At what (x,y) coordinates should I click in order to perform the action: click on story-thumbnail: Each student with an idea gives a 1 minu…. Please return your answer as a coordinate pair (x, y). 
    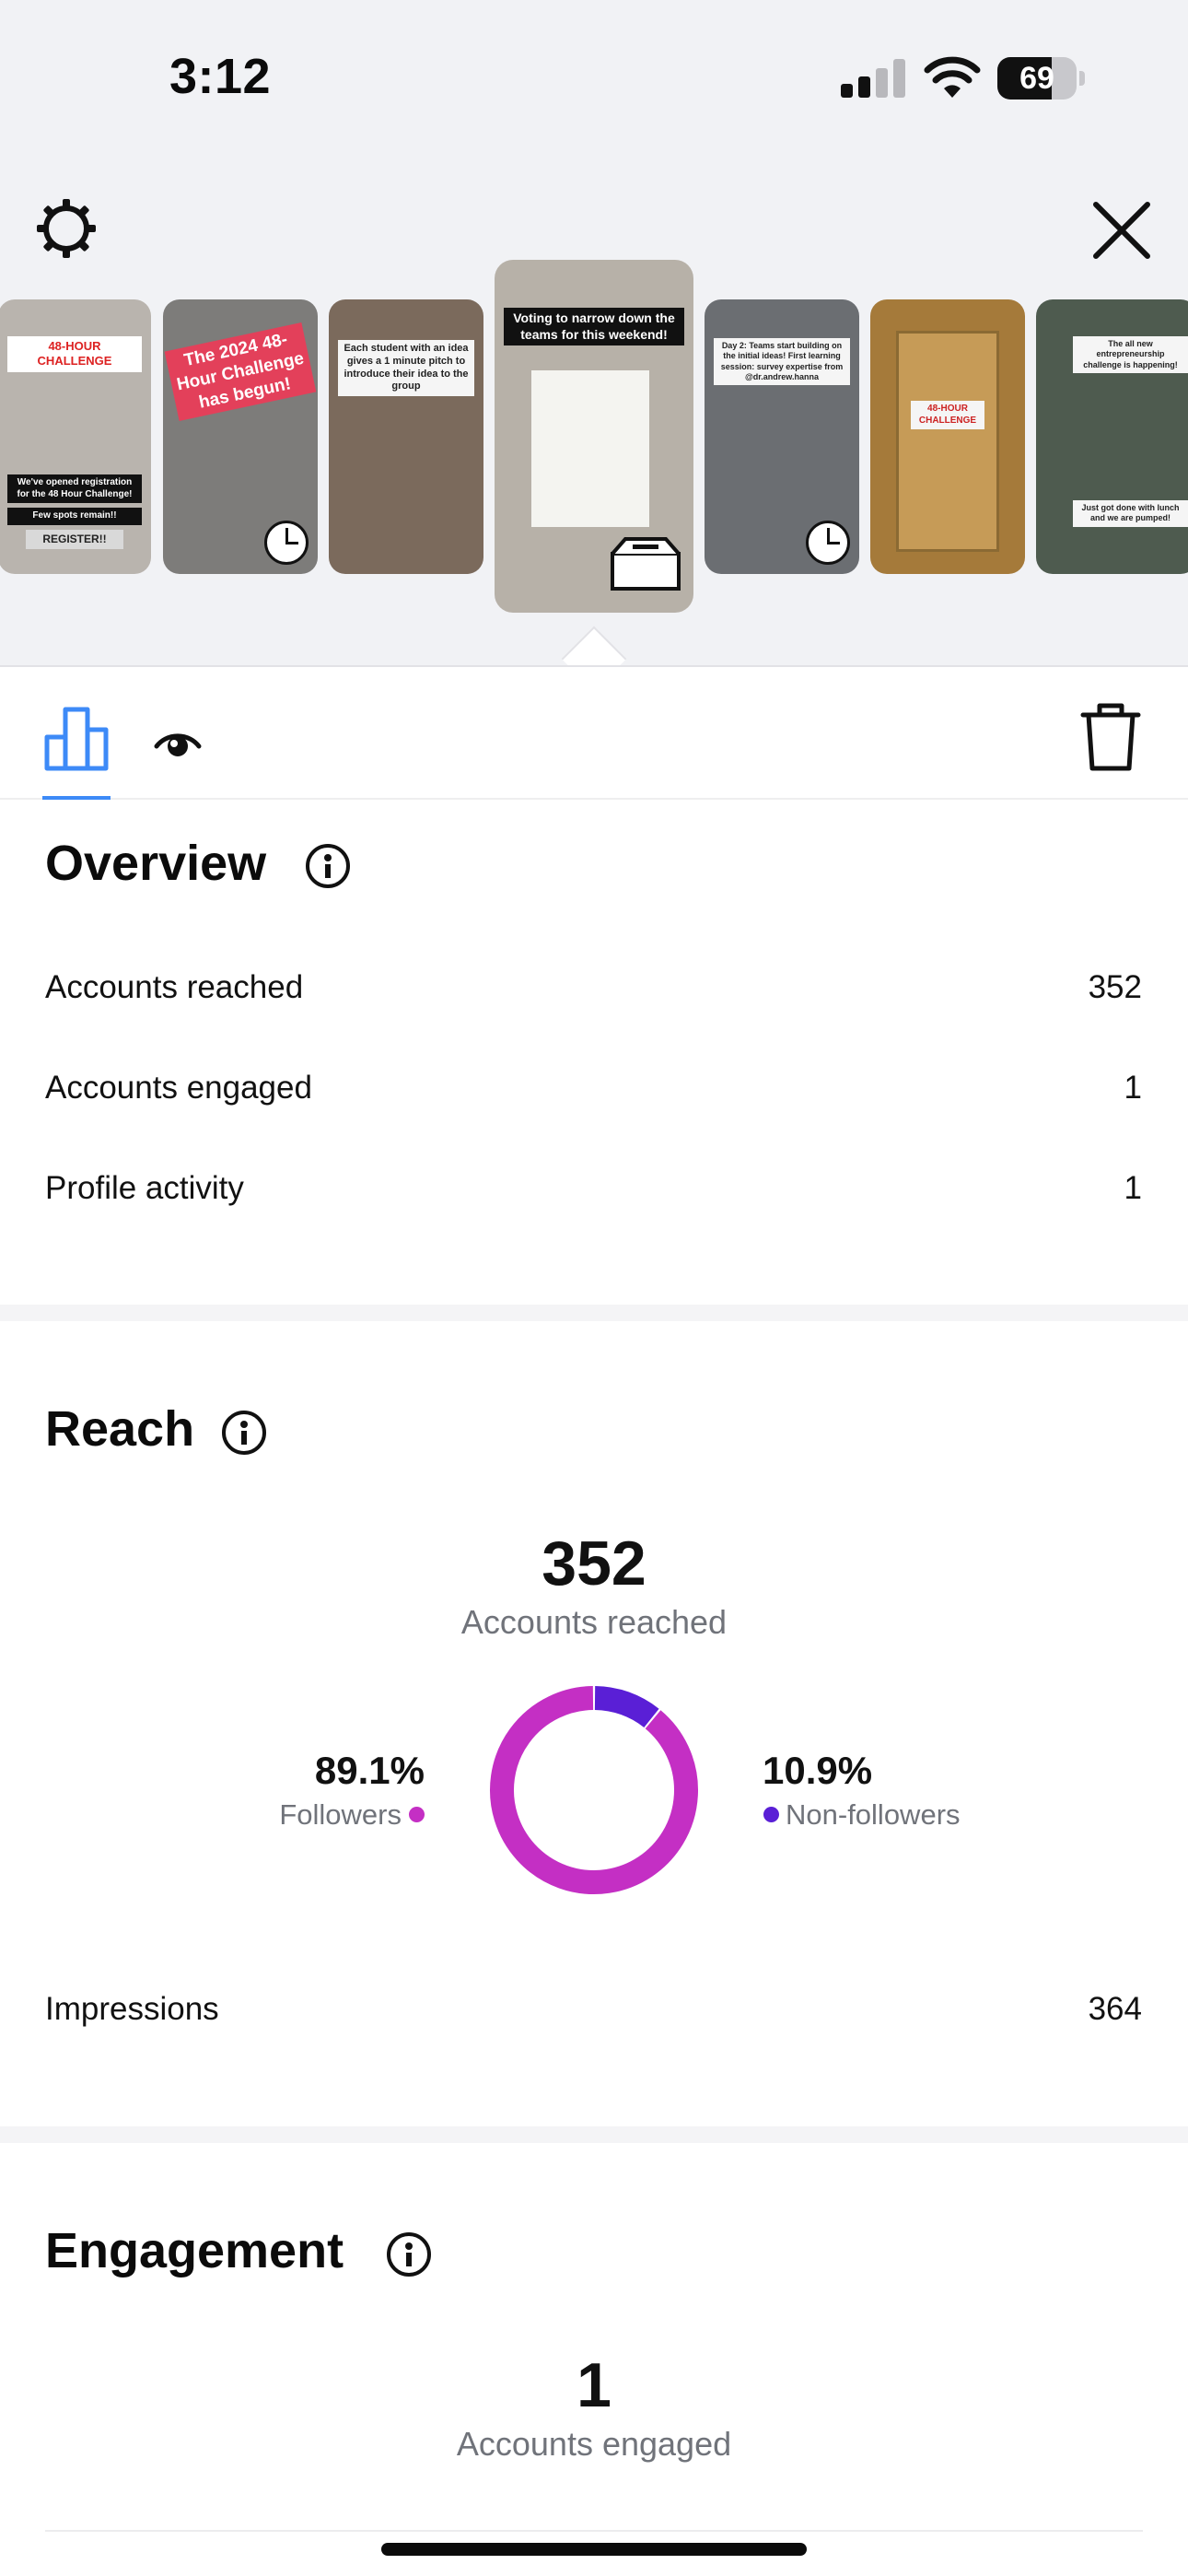
    Looking at the image, I should click on (406, 436).